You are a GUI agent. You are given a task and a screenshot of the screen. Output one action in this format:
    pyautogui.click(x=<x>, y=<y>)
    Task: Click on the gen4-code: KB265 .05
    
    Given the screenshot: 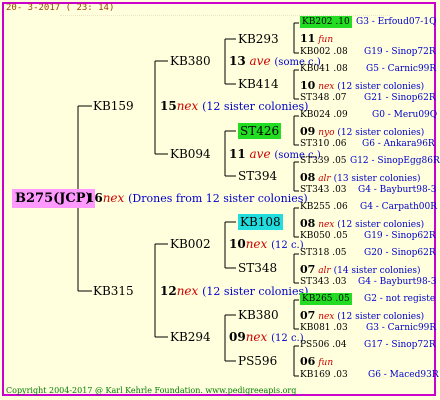 What is the action you would take?
    pyautogui.click(x=326, y=299)
    